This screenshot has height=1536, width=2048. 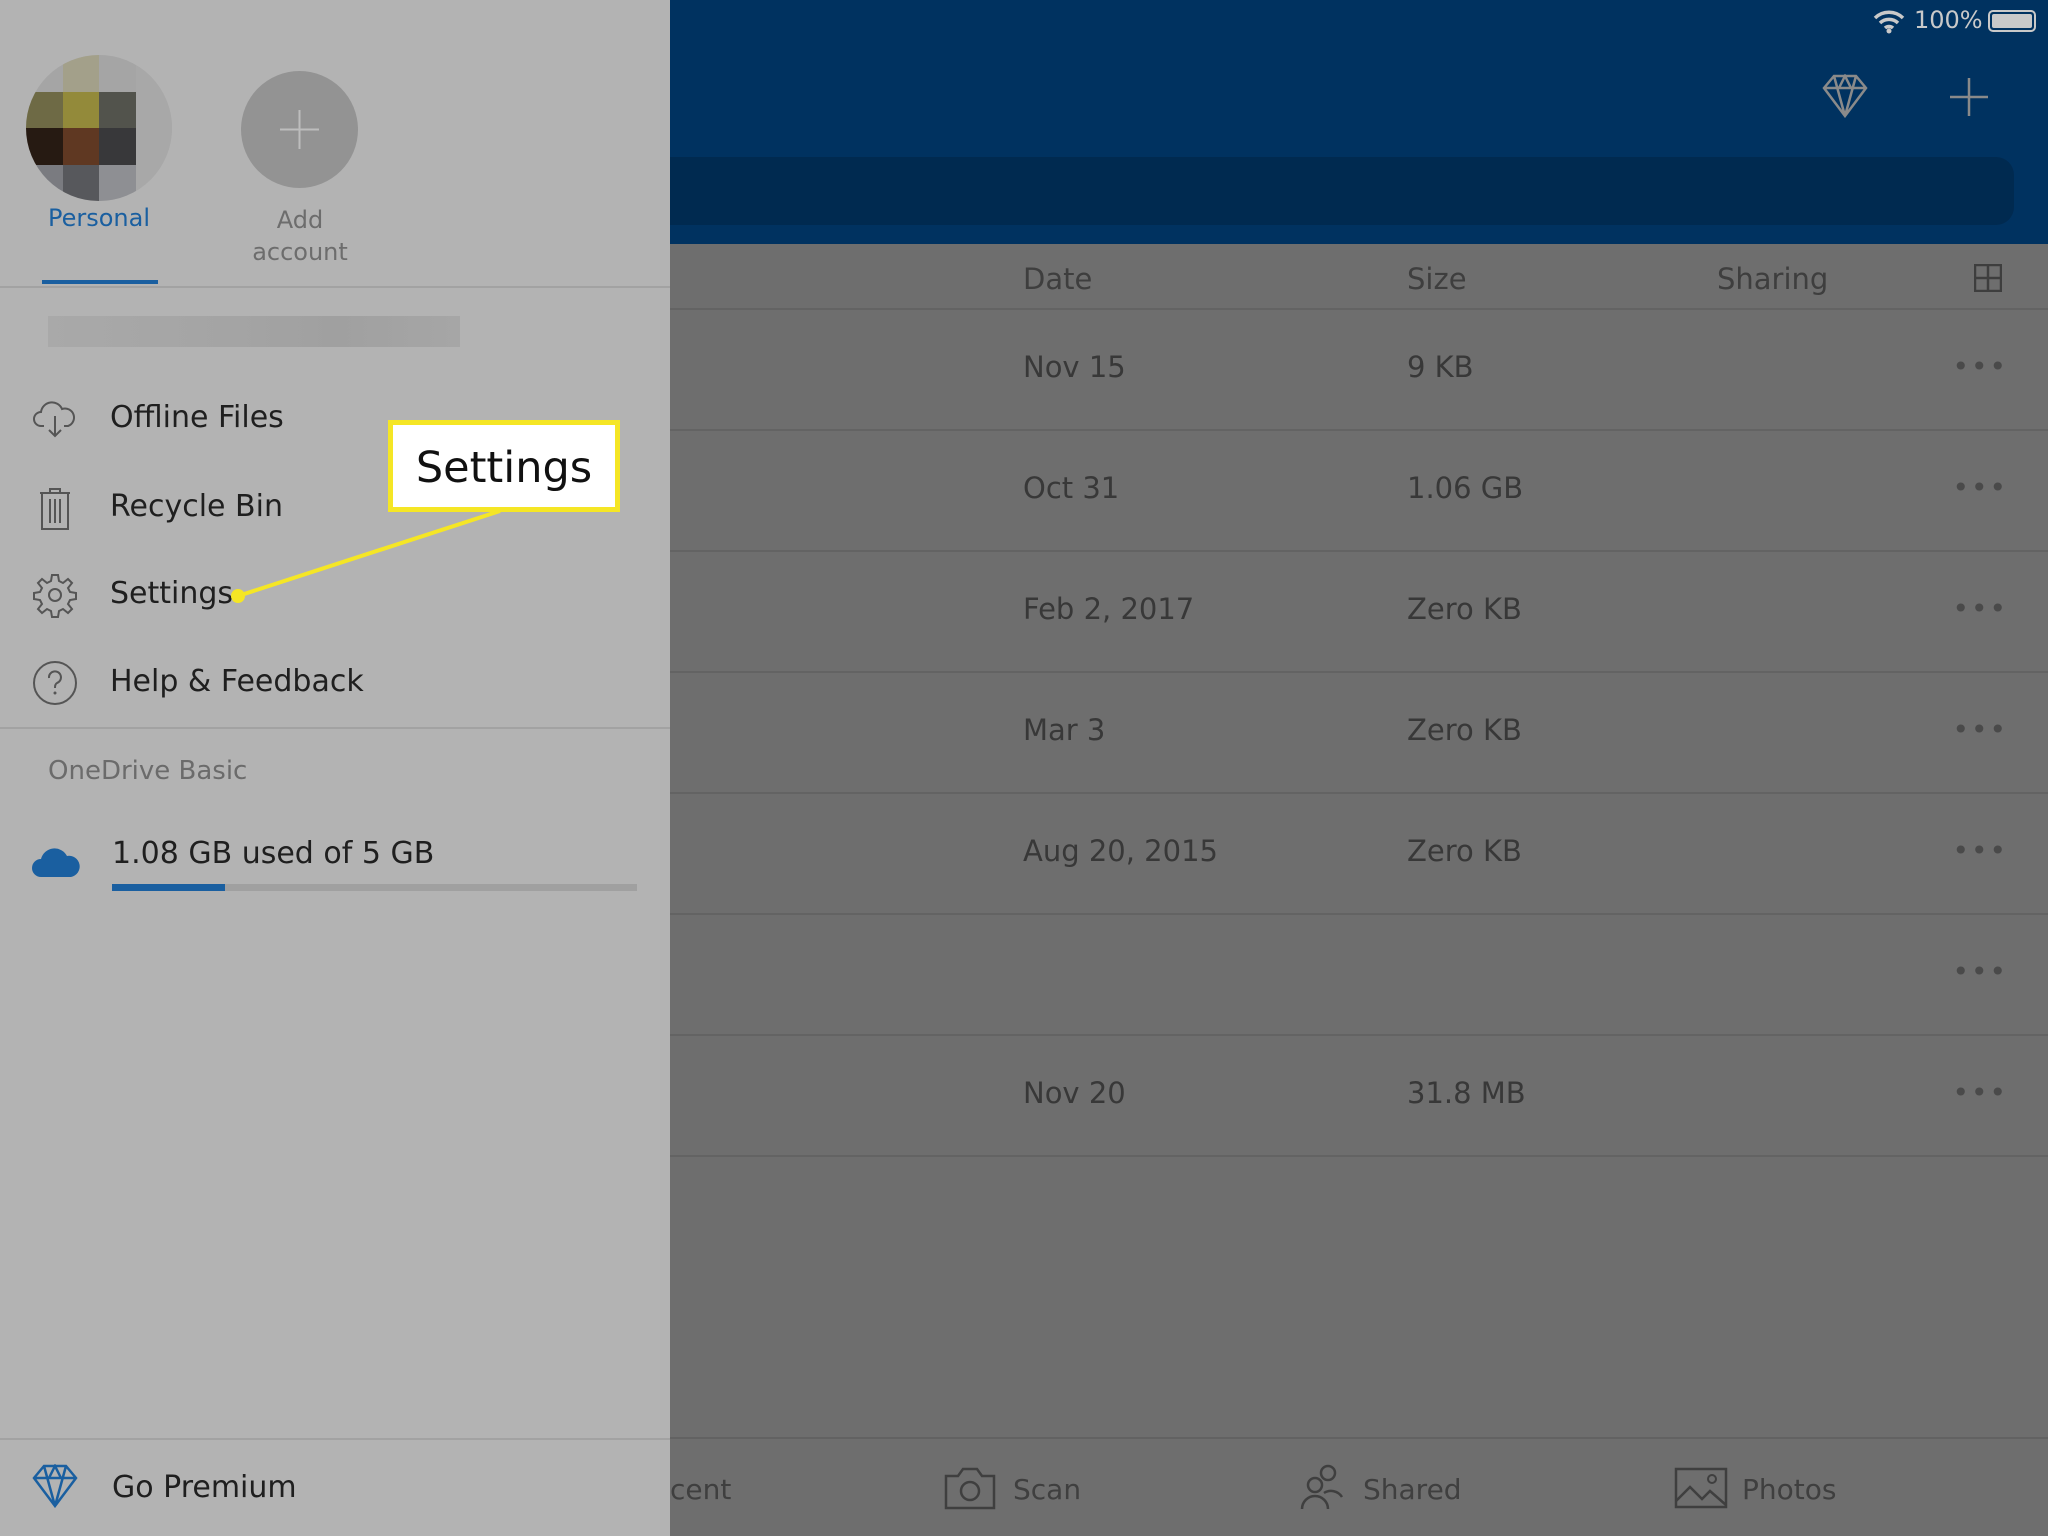 What do you see at coordinates (148, 771) in the screenshot?
I see `plan-name: OneDrive Basic` at bounding box center [148, 771].